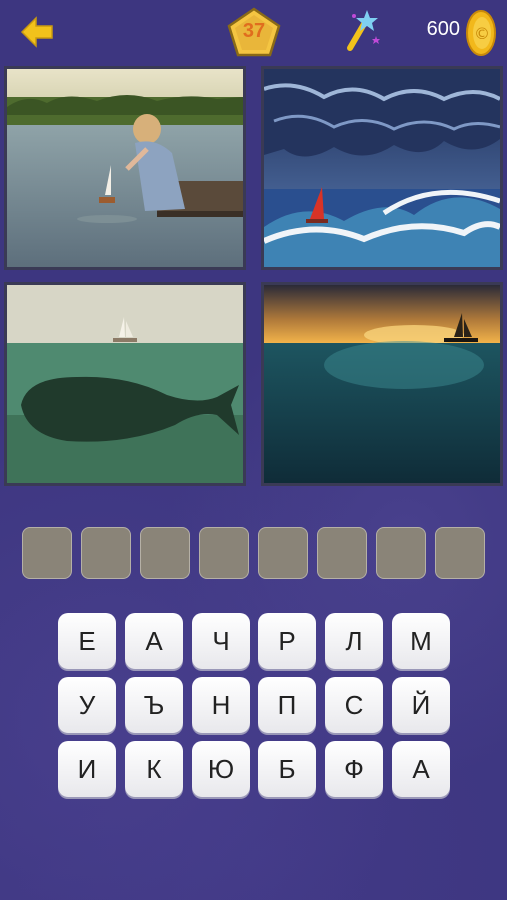 This screenshot has height=900, width=507. What do you see at coordinates (382, 168) in the screenshot?
I see `picture-stormy-sea-boat` at bounding box center [382, 168].